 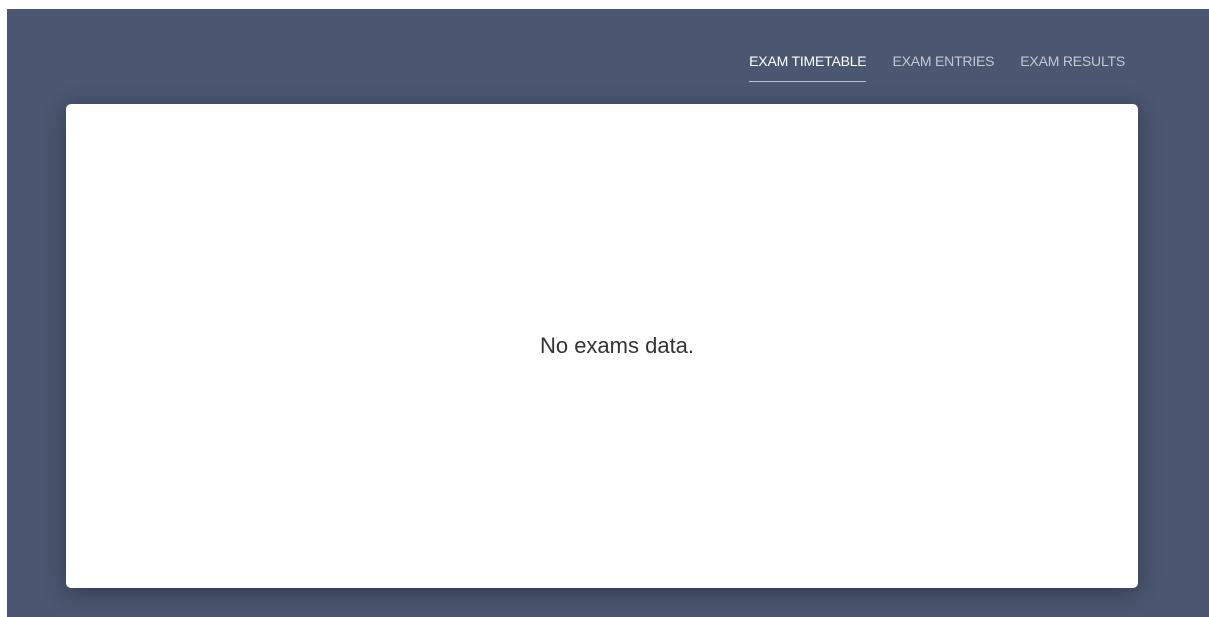 I want to click on tab-exam-results: EXAM RESULTS, so click(x=1072, y=67).